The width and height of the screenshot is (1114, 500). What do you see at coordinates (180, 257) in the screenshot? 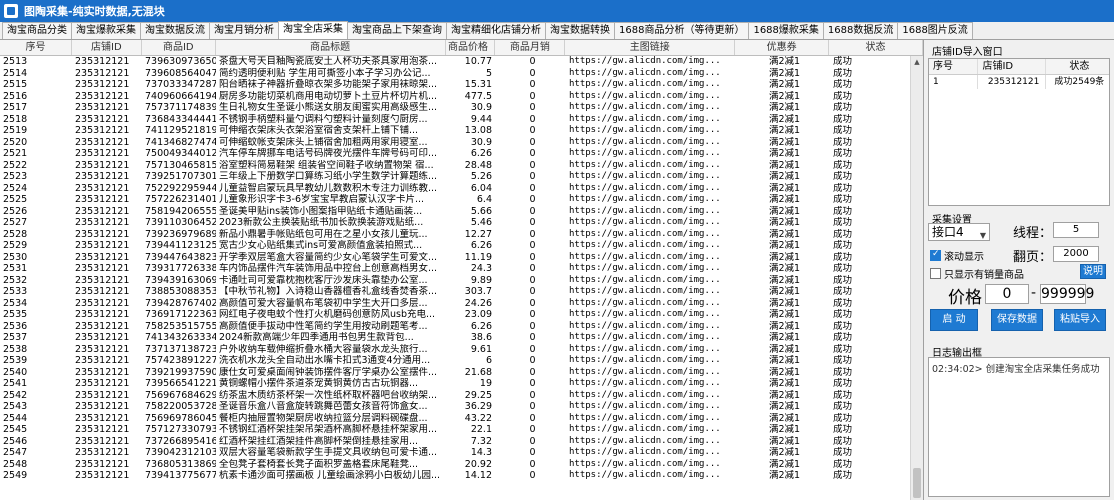
I see `row-product-id: 739447643823` at bounding box center [180, 257].